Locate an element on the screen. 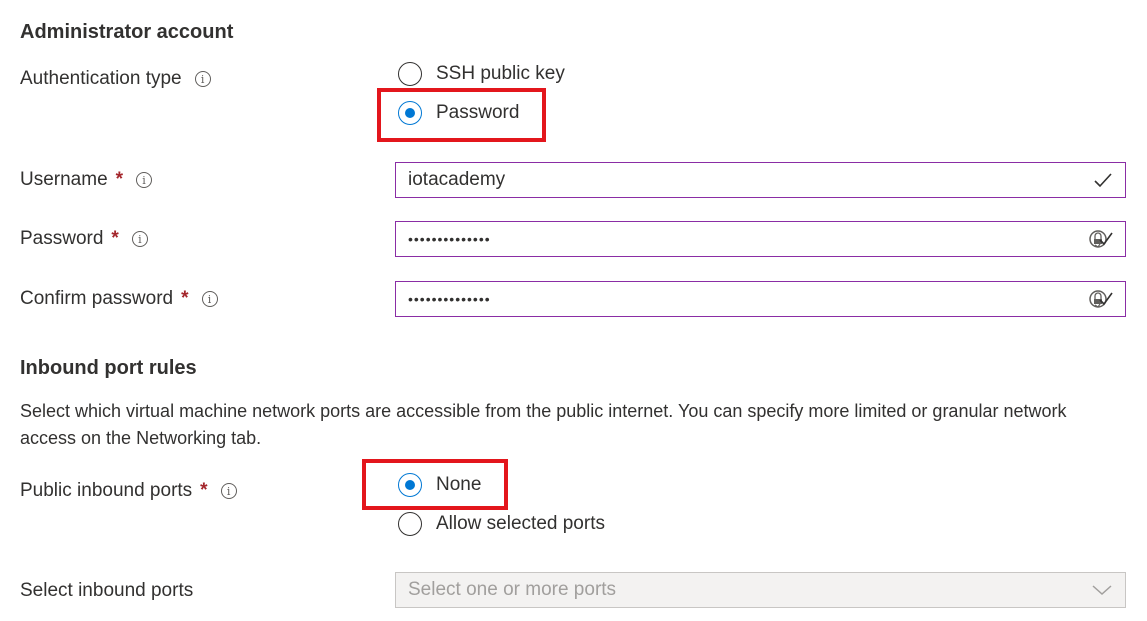  public-ports-option-allow-label: Allow selected ports is located at coordinates (520, 523).